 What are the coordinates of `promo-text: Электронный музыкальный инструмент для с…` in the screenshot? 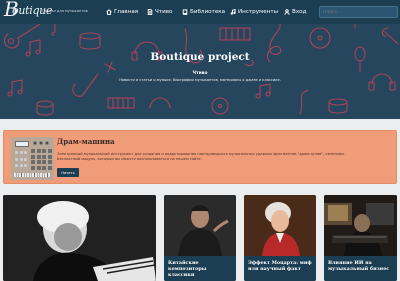 It's located at (201, 156).